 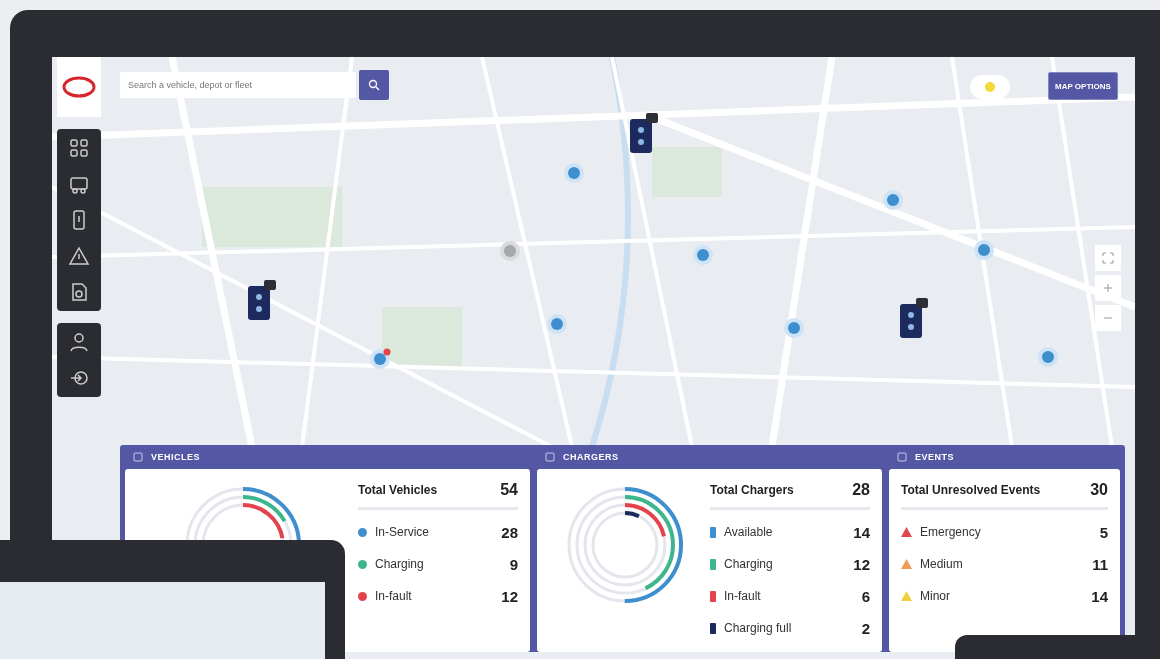 I want to click on total-count: 30, so click(x=1099, y=490).